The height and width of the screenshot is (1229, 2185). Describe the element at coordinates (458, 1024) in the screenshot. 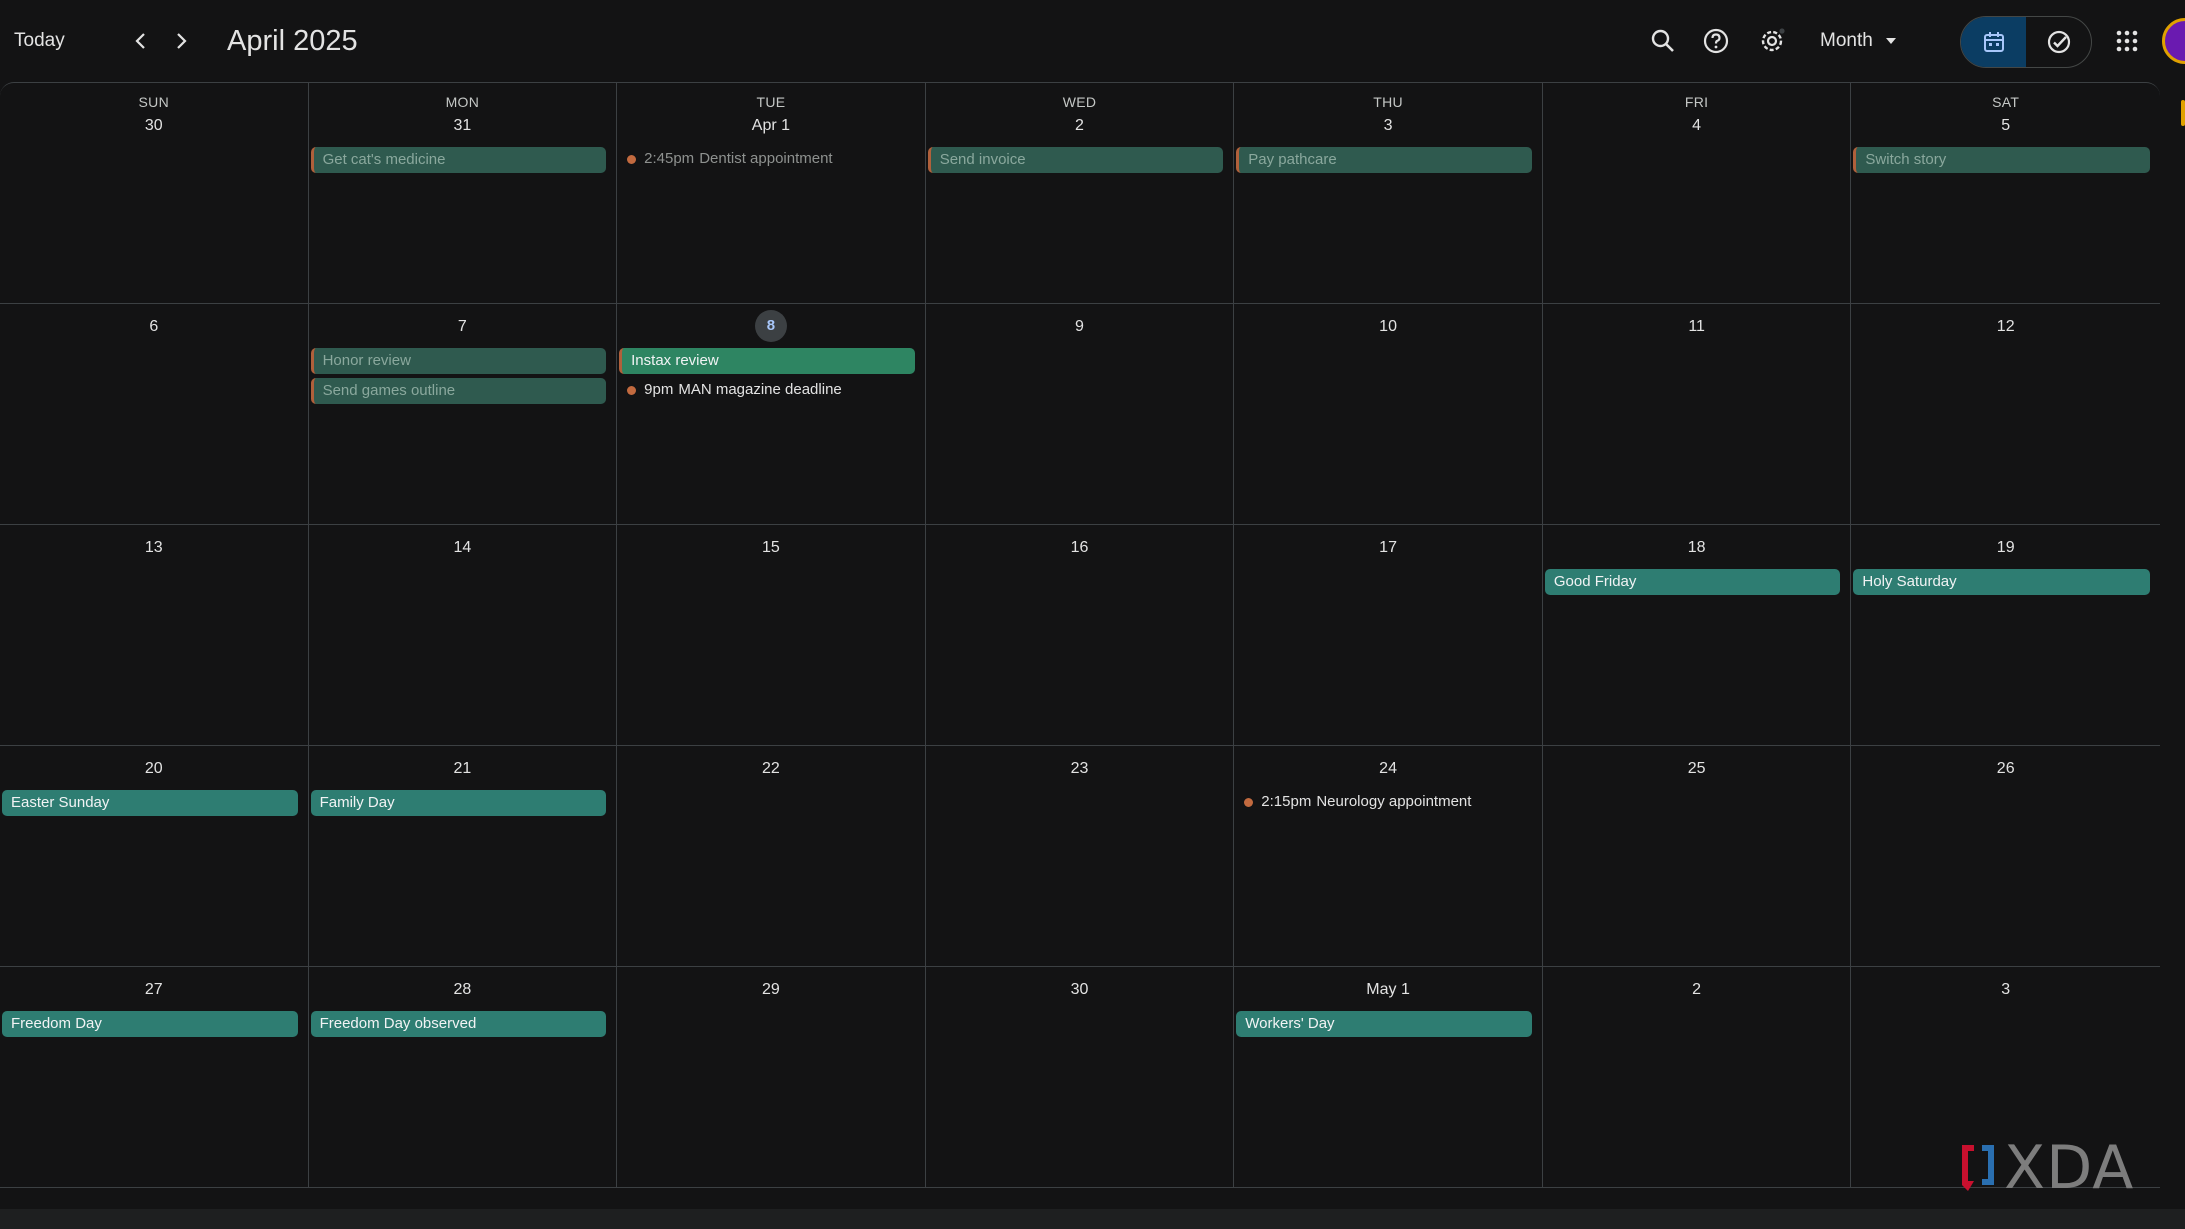

I see `holiday-event: Freedom Day observed` at that location.